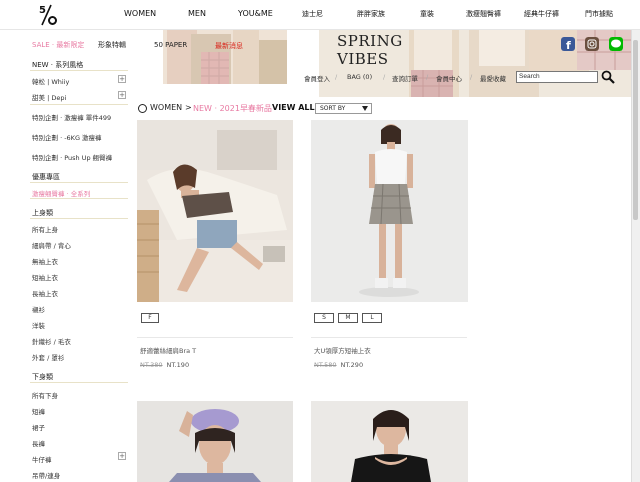 The width and height of the screenshot is (640, 482). What do you see at coordinates (82, 245) in the screenshot?
I see `sidebar-item-camisole: 細肩帶 / 背心` at bounding box center [82, 245].